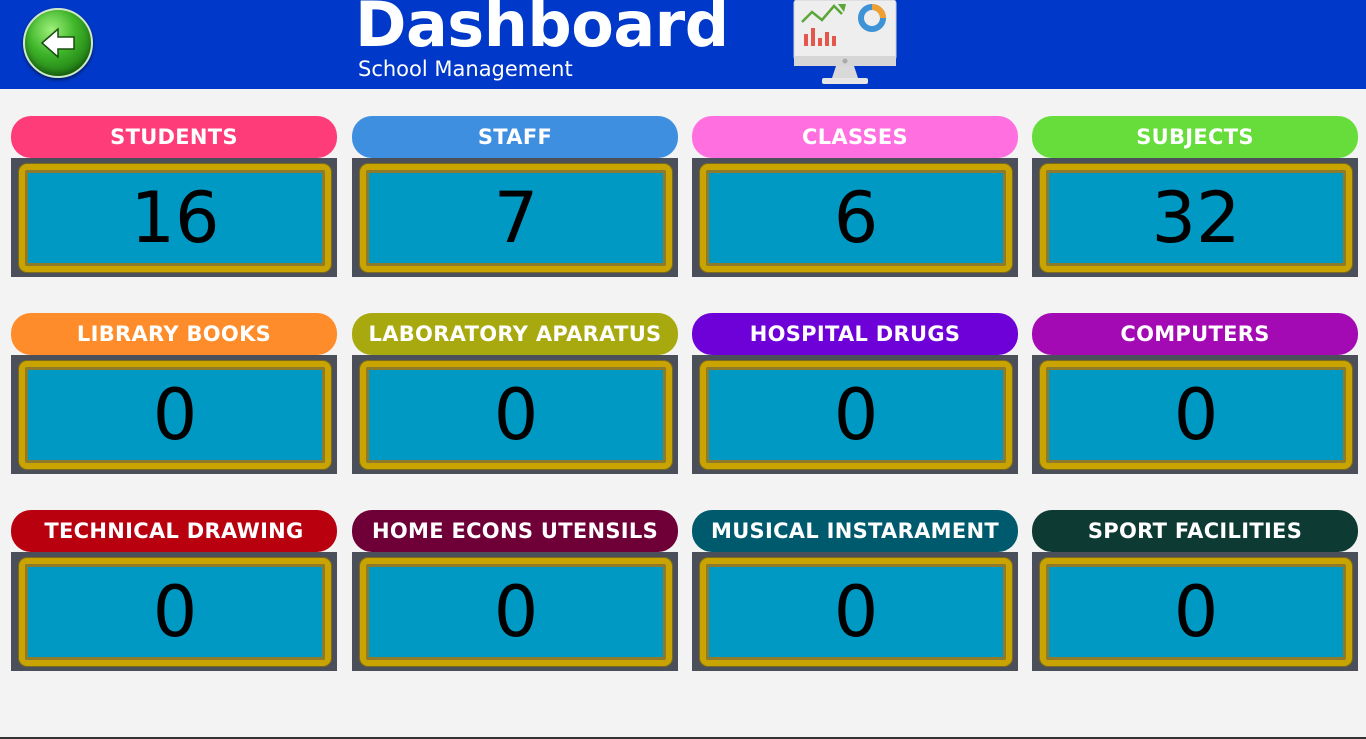 The height and width of the screenshot is (739, 1366). Describe the element at coordinates (855, 531) in the screenshot. I see `stat-card-label: MUSICAL INSTARAMENT` at that location.